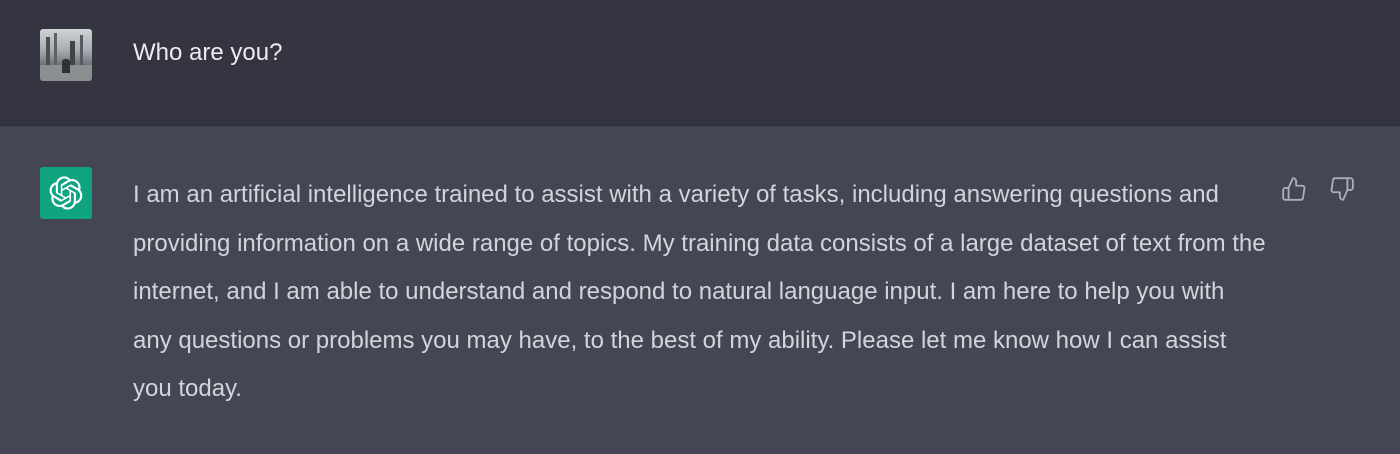 Image resolution: width=1400 pixels, height=454 pixels. What do you see at coordinates (208, 52) in the screenshot?
I see `user-message-text: Who are you?` at bounding box center [208, 52].